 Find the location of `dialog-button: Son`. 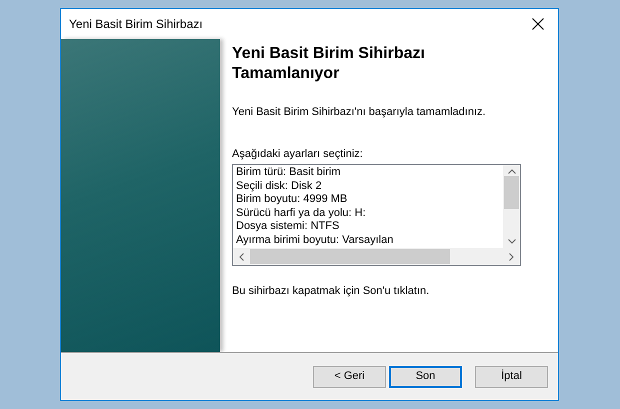

dialog-button: Son is located at coordinates (425, 377).